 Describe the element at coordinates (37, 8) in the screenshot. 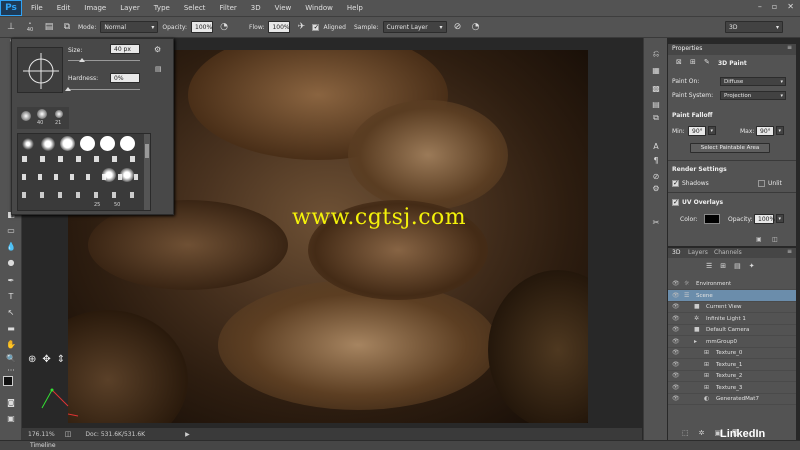

I see `menu-file: File` at that location.